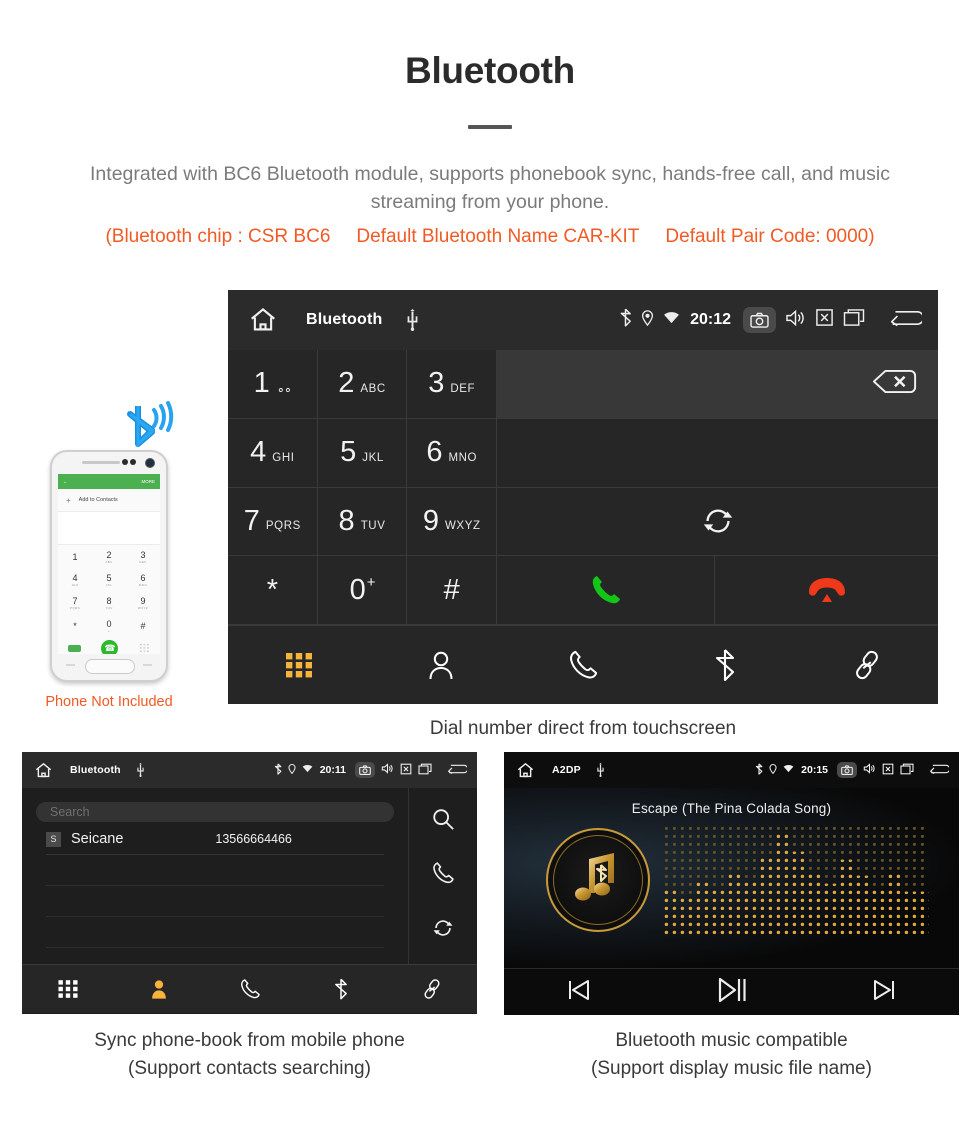  What do you see at coordinates (273, 590) in the screenshot?
I see `key-star: *` at bounding box center [273, 590].